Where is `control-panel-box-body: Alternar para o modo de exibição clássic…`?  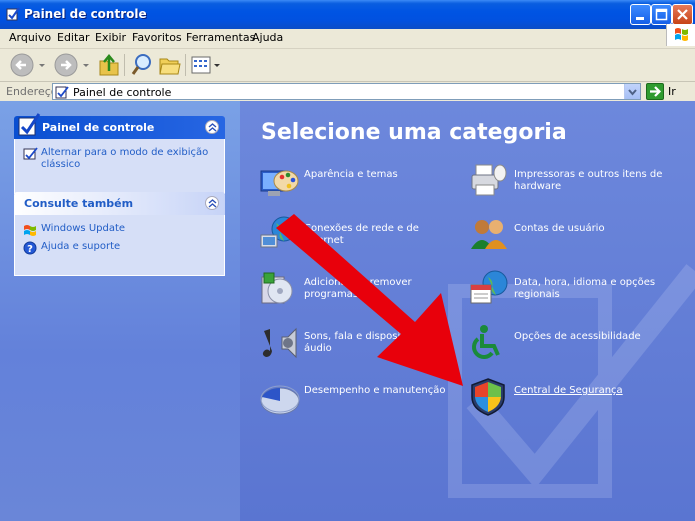
control-panel-box-body: Alternar para o modo de exibição clássic… is located at coordinates (119, 166).